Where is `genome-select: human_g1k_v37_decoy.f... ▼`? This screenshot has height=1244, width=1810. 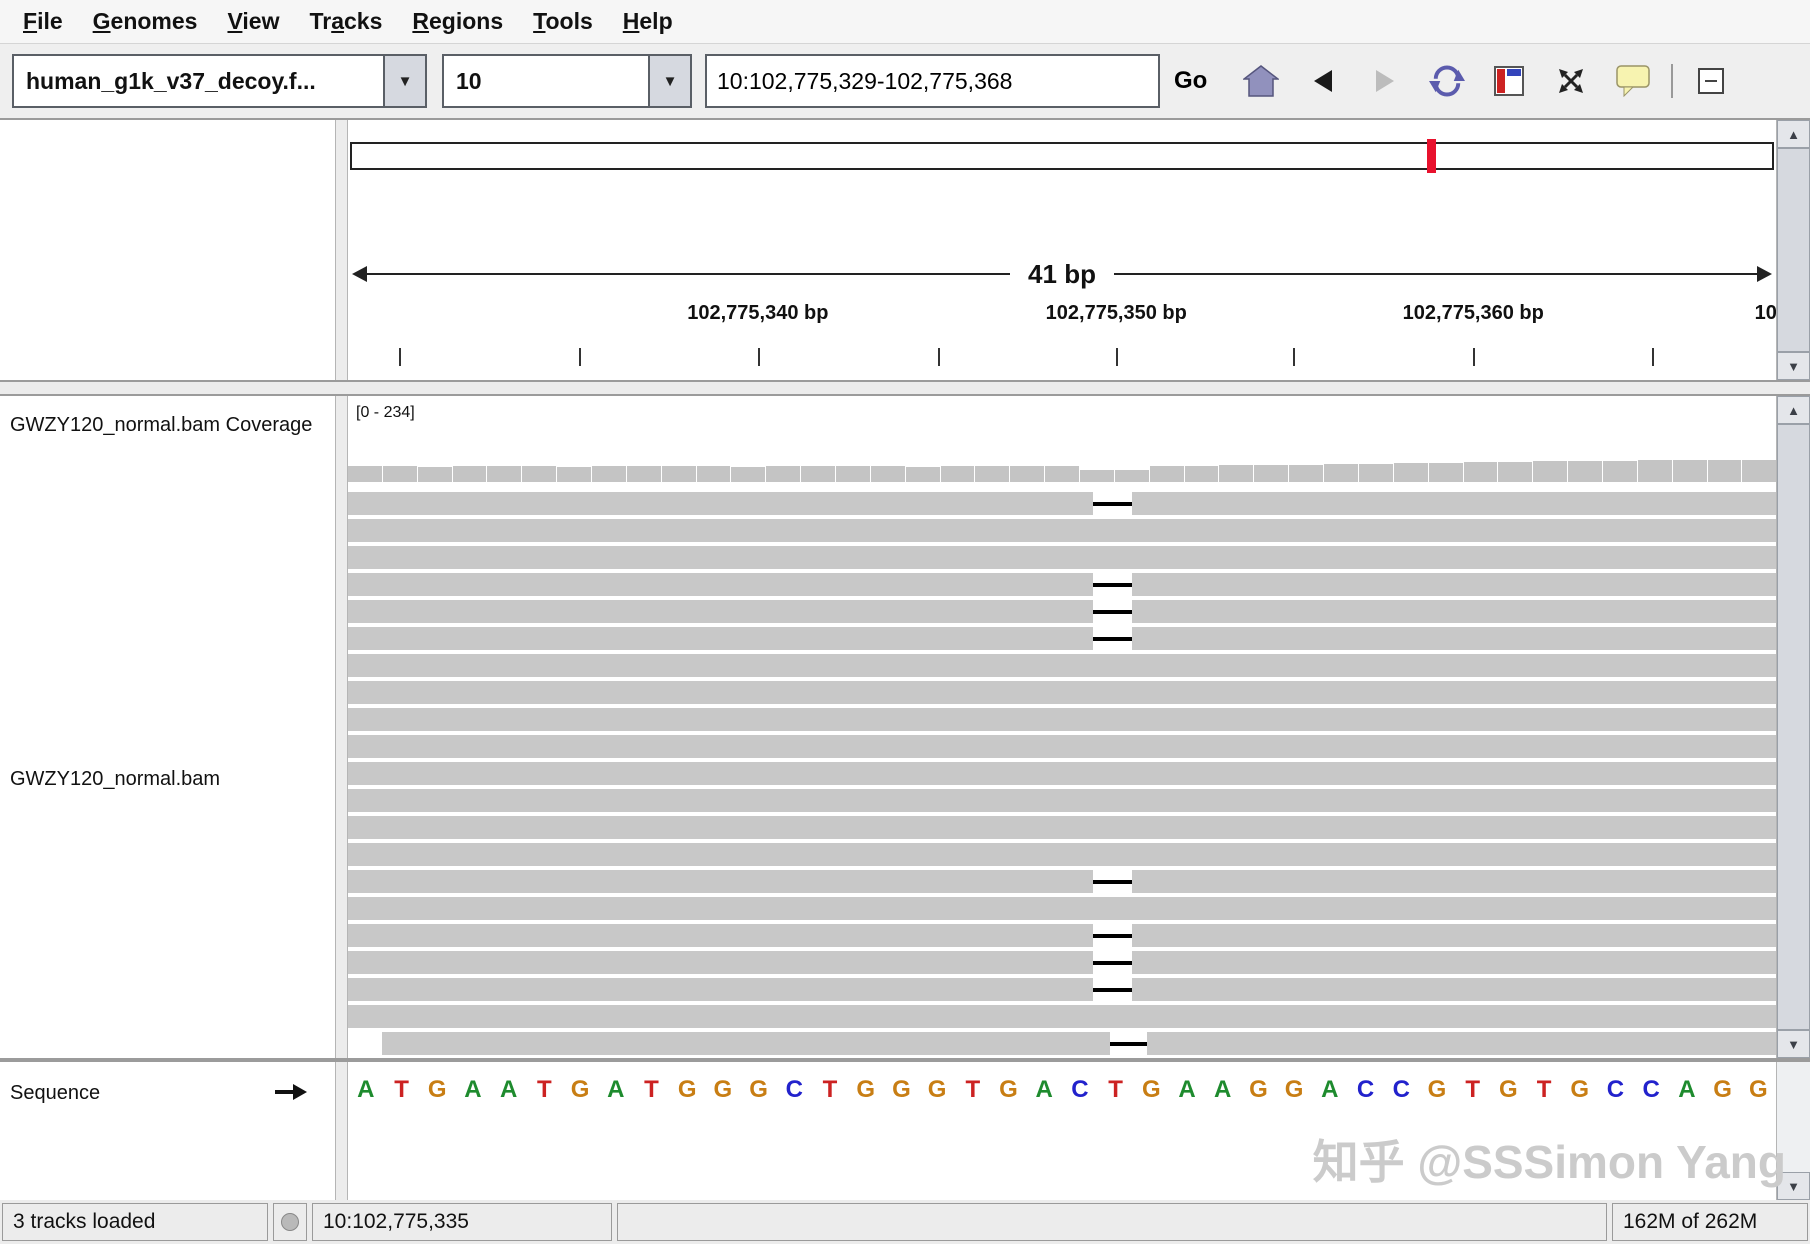 genome-select: human_g1k_v37_decoy.f... ▼ is located at coordinates (219, 81).